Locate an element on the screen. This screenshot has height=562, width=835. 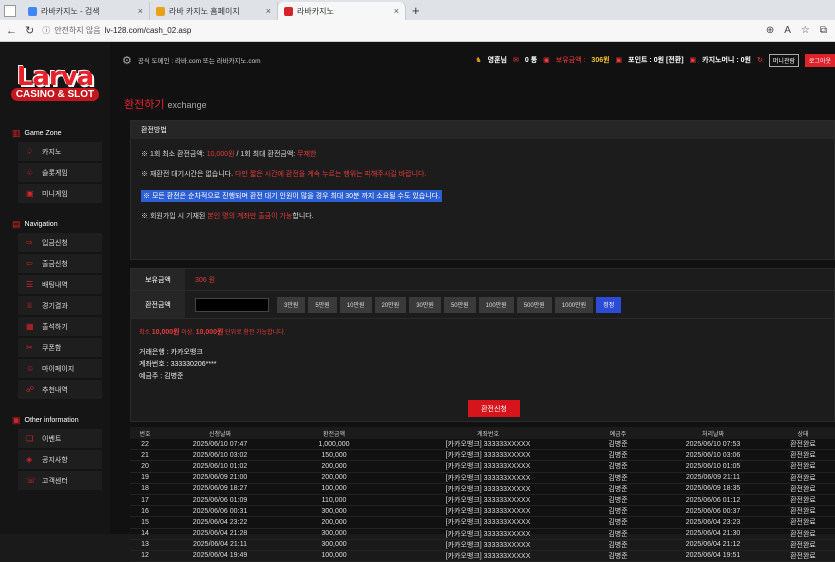
table-cell: 2025/06/04 21:11 is located at coordinates (220, 545).